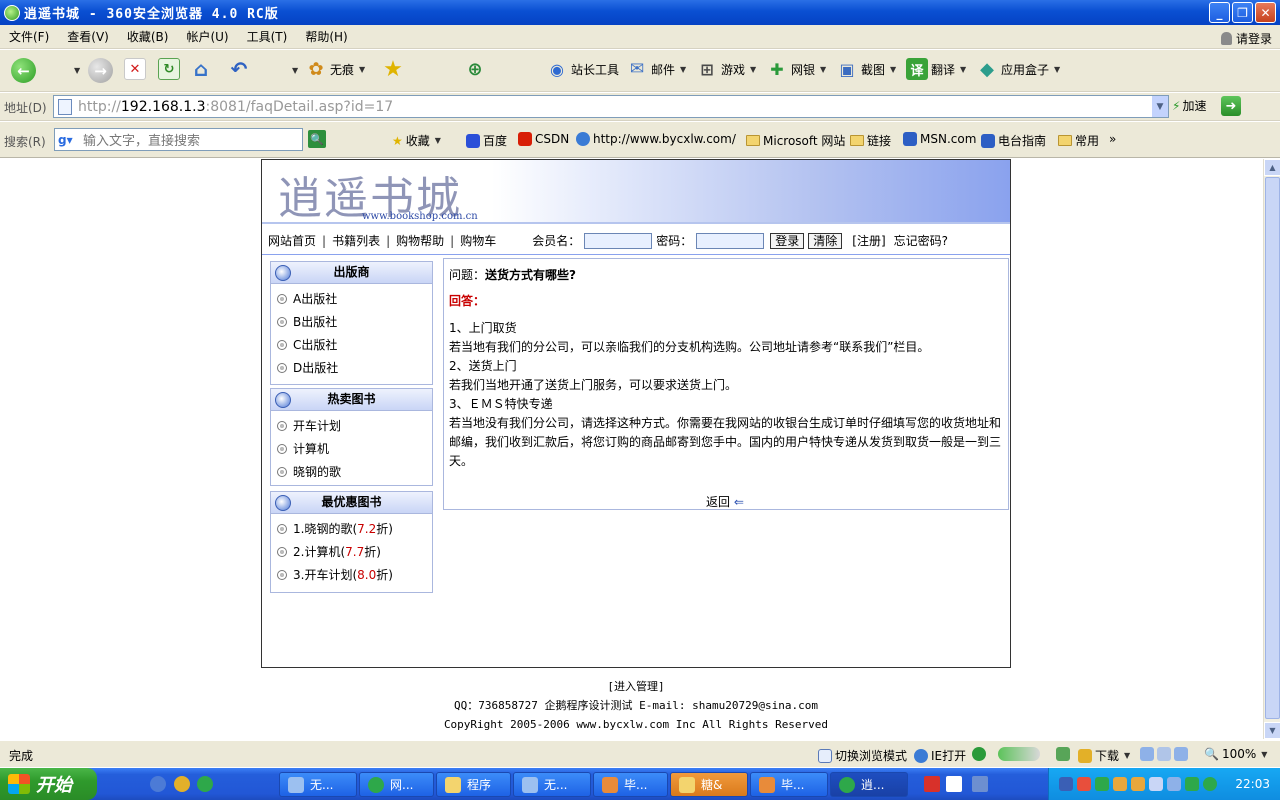 The height and width of the screenshot is (800, 1280). Describe the element at coordinates (1018, 69) in the screenshot. I see `app-box-button: ◆ 应用盒子 ▼` at that location.